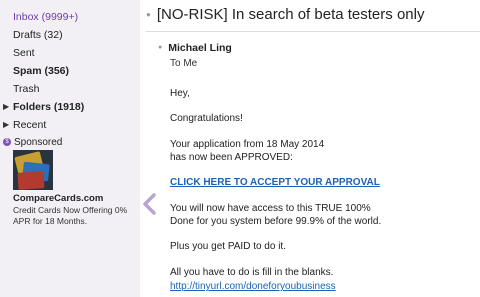 The width and height of the screenshot is (480, 297). What do you see at coordinates (26, 89) in the screenshot?
I see `folder-label: Trash` at bounding box center [26, 89].